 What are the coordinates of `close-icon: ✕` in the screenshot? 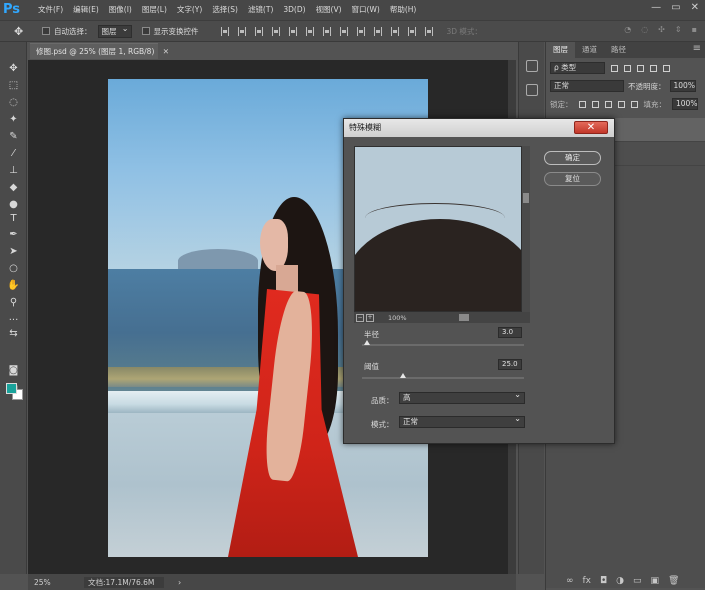 It's located at (695, 7).